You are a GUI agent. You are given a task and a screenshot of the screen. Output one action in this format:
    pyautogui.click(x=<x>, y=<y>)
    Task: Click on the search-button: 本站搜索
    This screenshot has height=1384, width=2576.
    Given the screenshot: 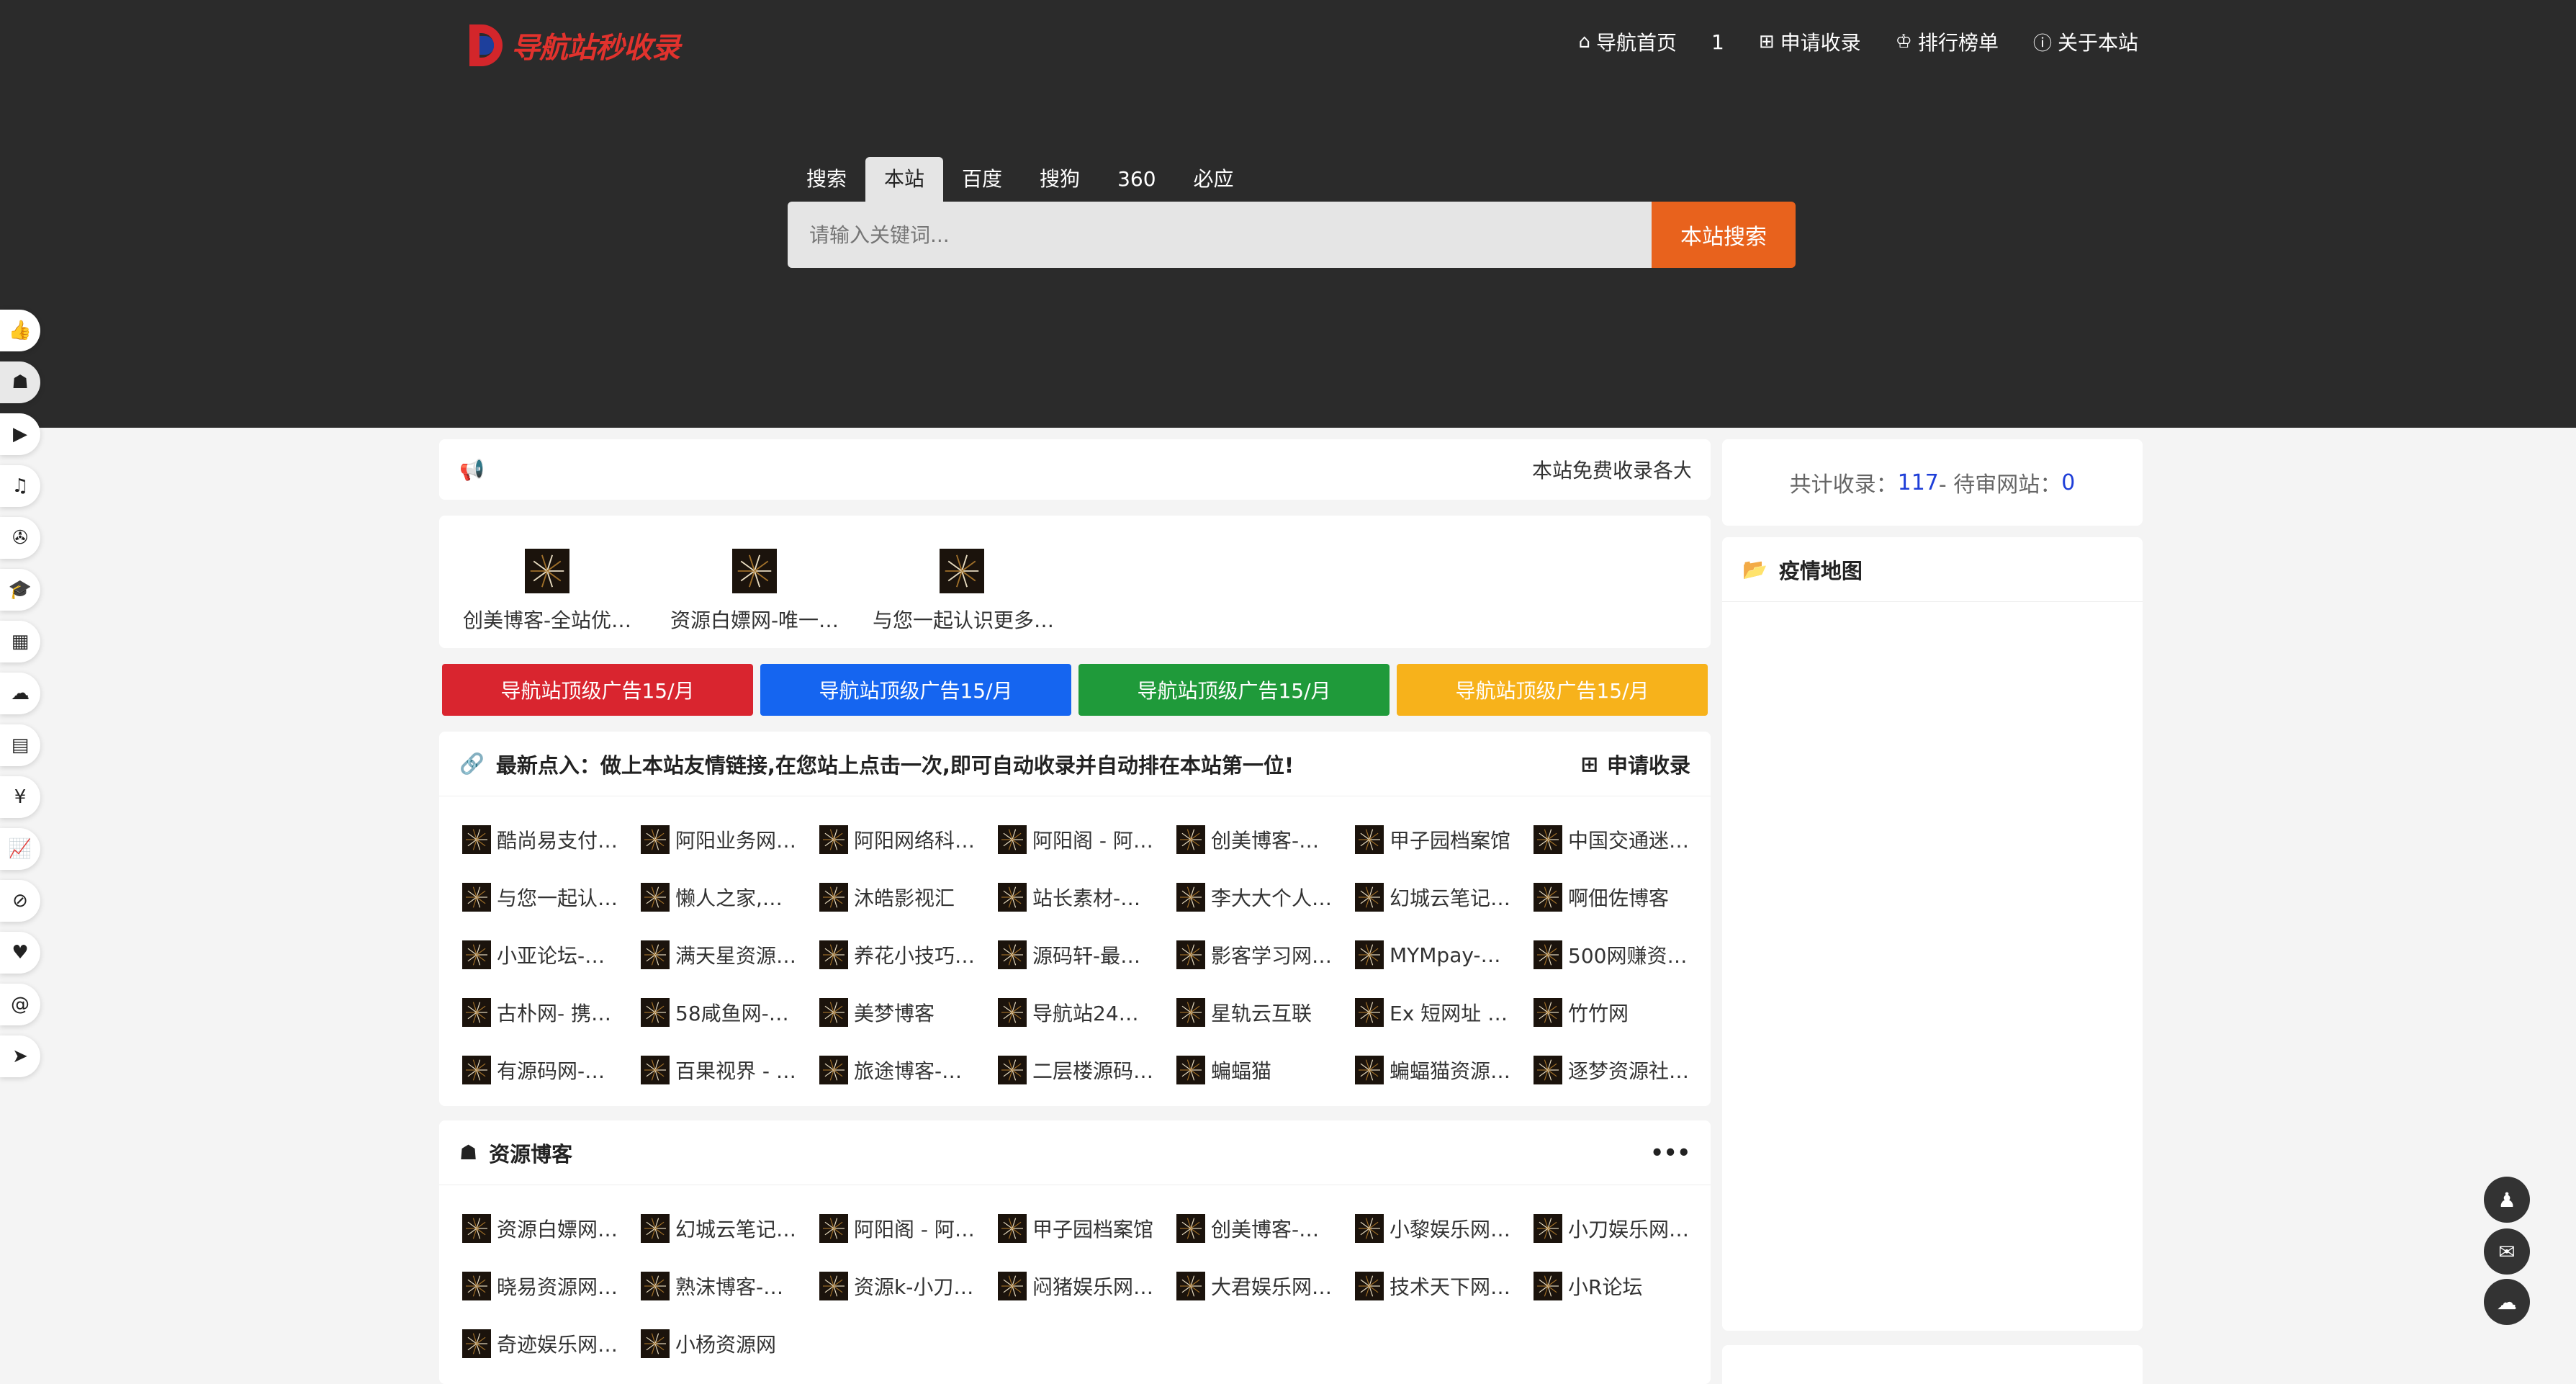 What is the action you would take?
    pyautogui.click(x=1724, y=235)
    